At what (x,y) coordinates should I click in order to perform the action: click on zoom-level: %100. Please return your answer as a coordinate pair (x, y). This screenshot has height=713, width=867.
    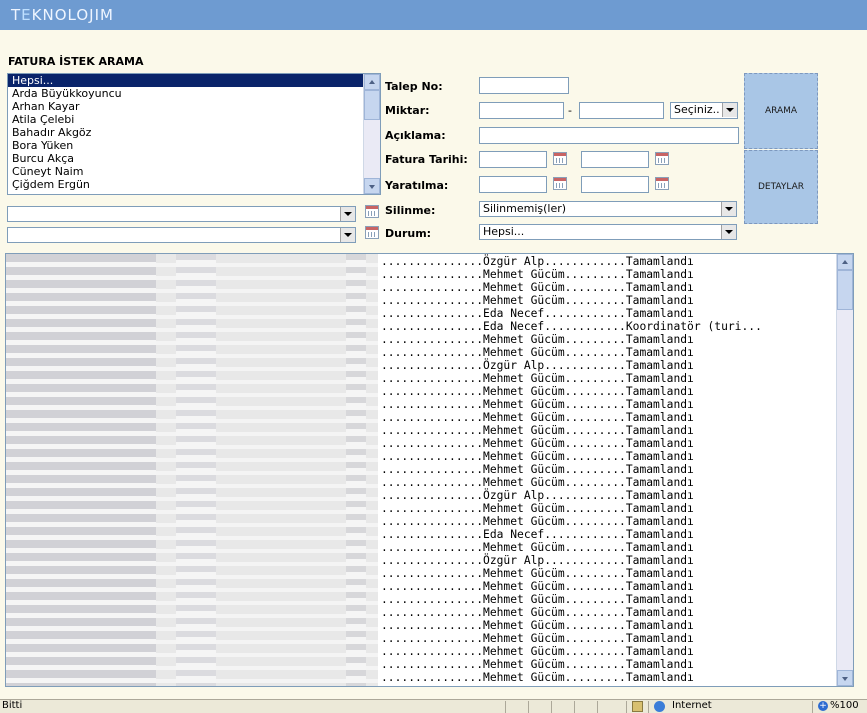
    Looking at the image, I should click on (844, 705).